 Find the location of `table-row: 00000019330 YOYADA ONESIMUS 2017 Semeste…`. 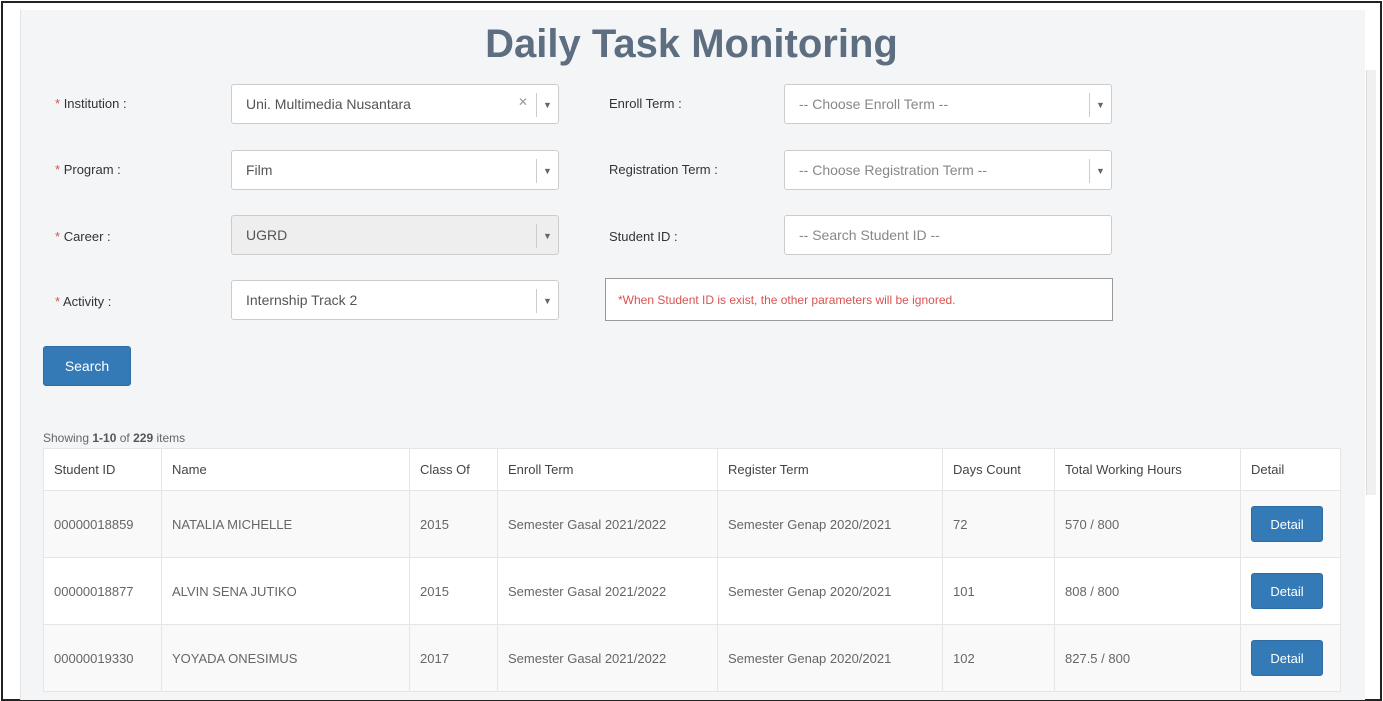

table-row: 00000019330 YOYADA ONESIMUS 2017 Semeste… is located at coordinates (692, 658).